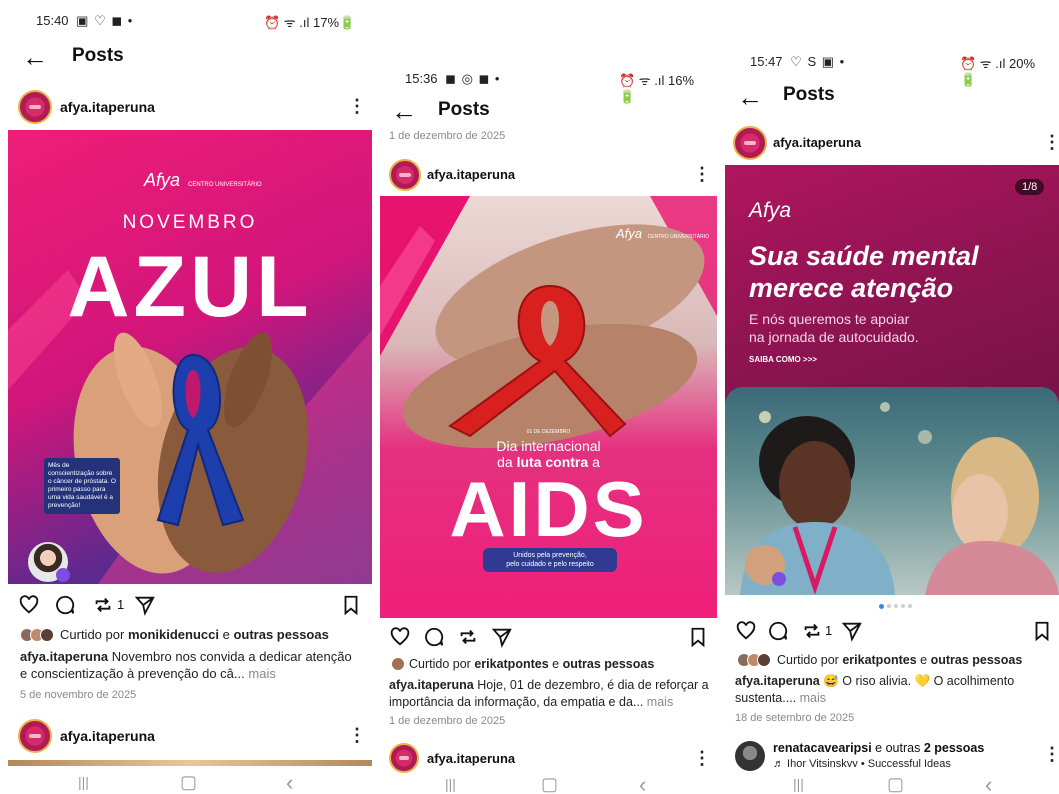  What do you see at coordinates (822, 748) in the screenshot?
I see `post-handle: renatacavearipsi` at bounding box center [822, 748].